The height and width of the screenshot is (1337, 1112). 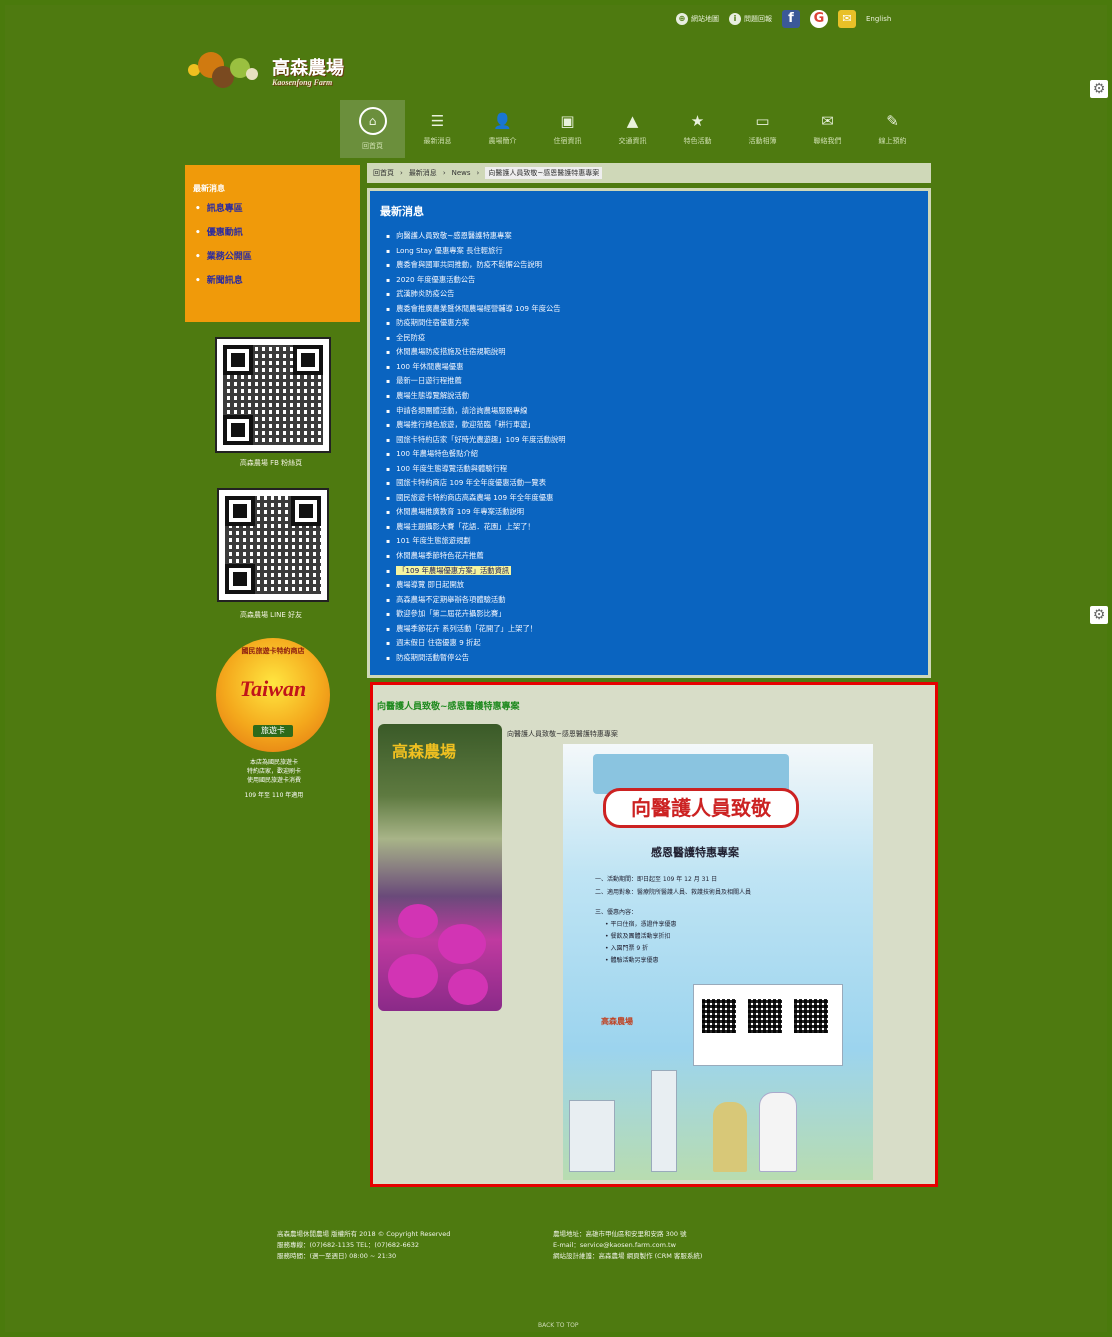 I want to click on news-item: 向醫護人員致敬~感恩醫護特惠專案, so click(x=657, y=236).